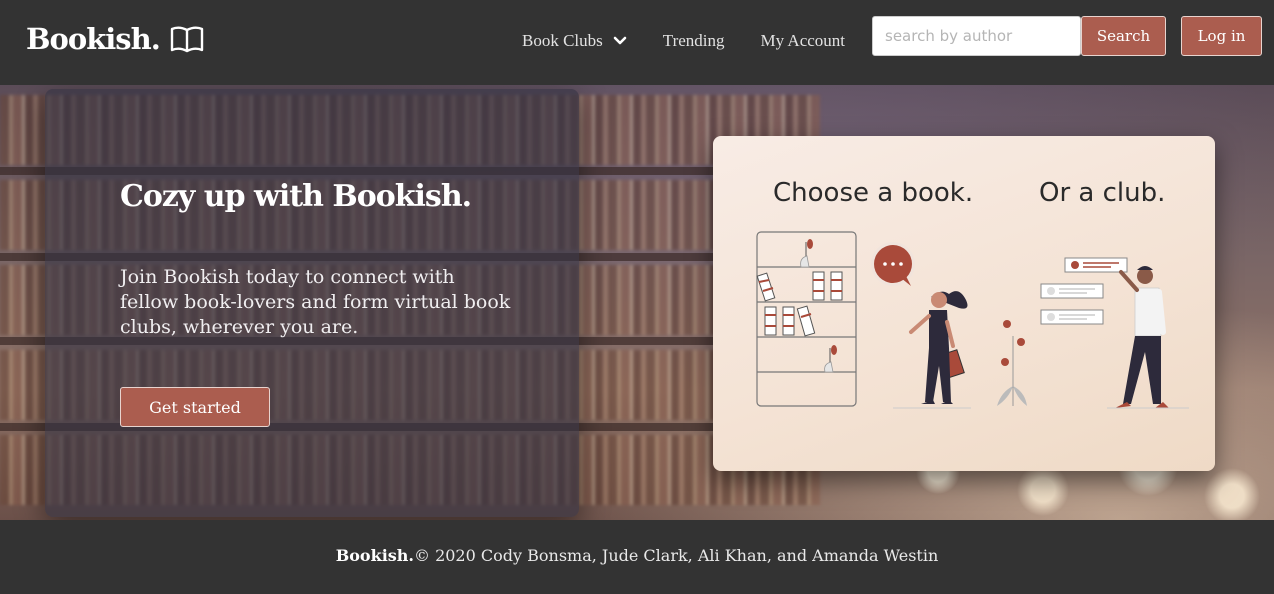  Describe the element at coordinates (562, 41) in the screenshot. I see `nav-book-clubs-label: Book Clubs` at that location.